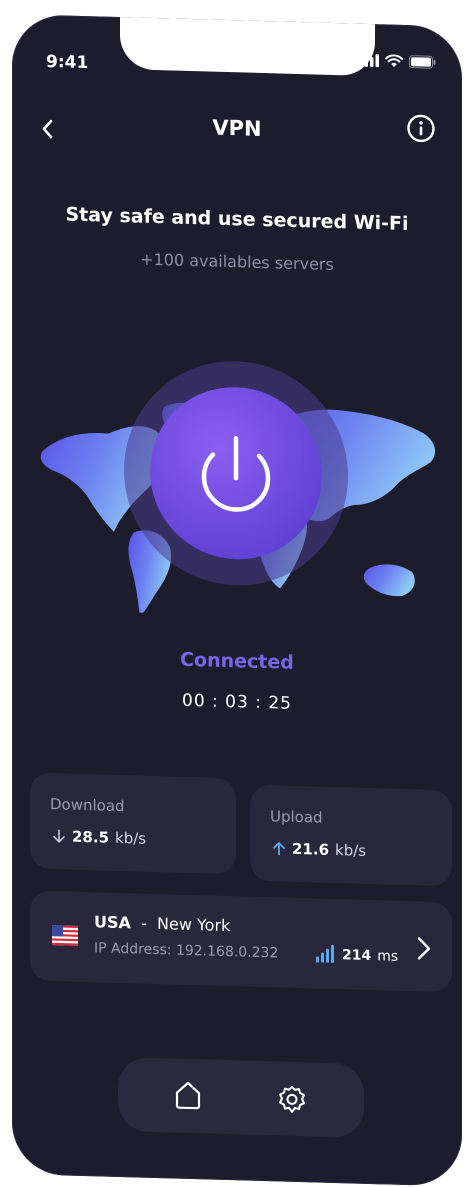  Describe the element at coordinates (87, 805) in the screenshot. I see `download-label: Download` at that location.